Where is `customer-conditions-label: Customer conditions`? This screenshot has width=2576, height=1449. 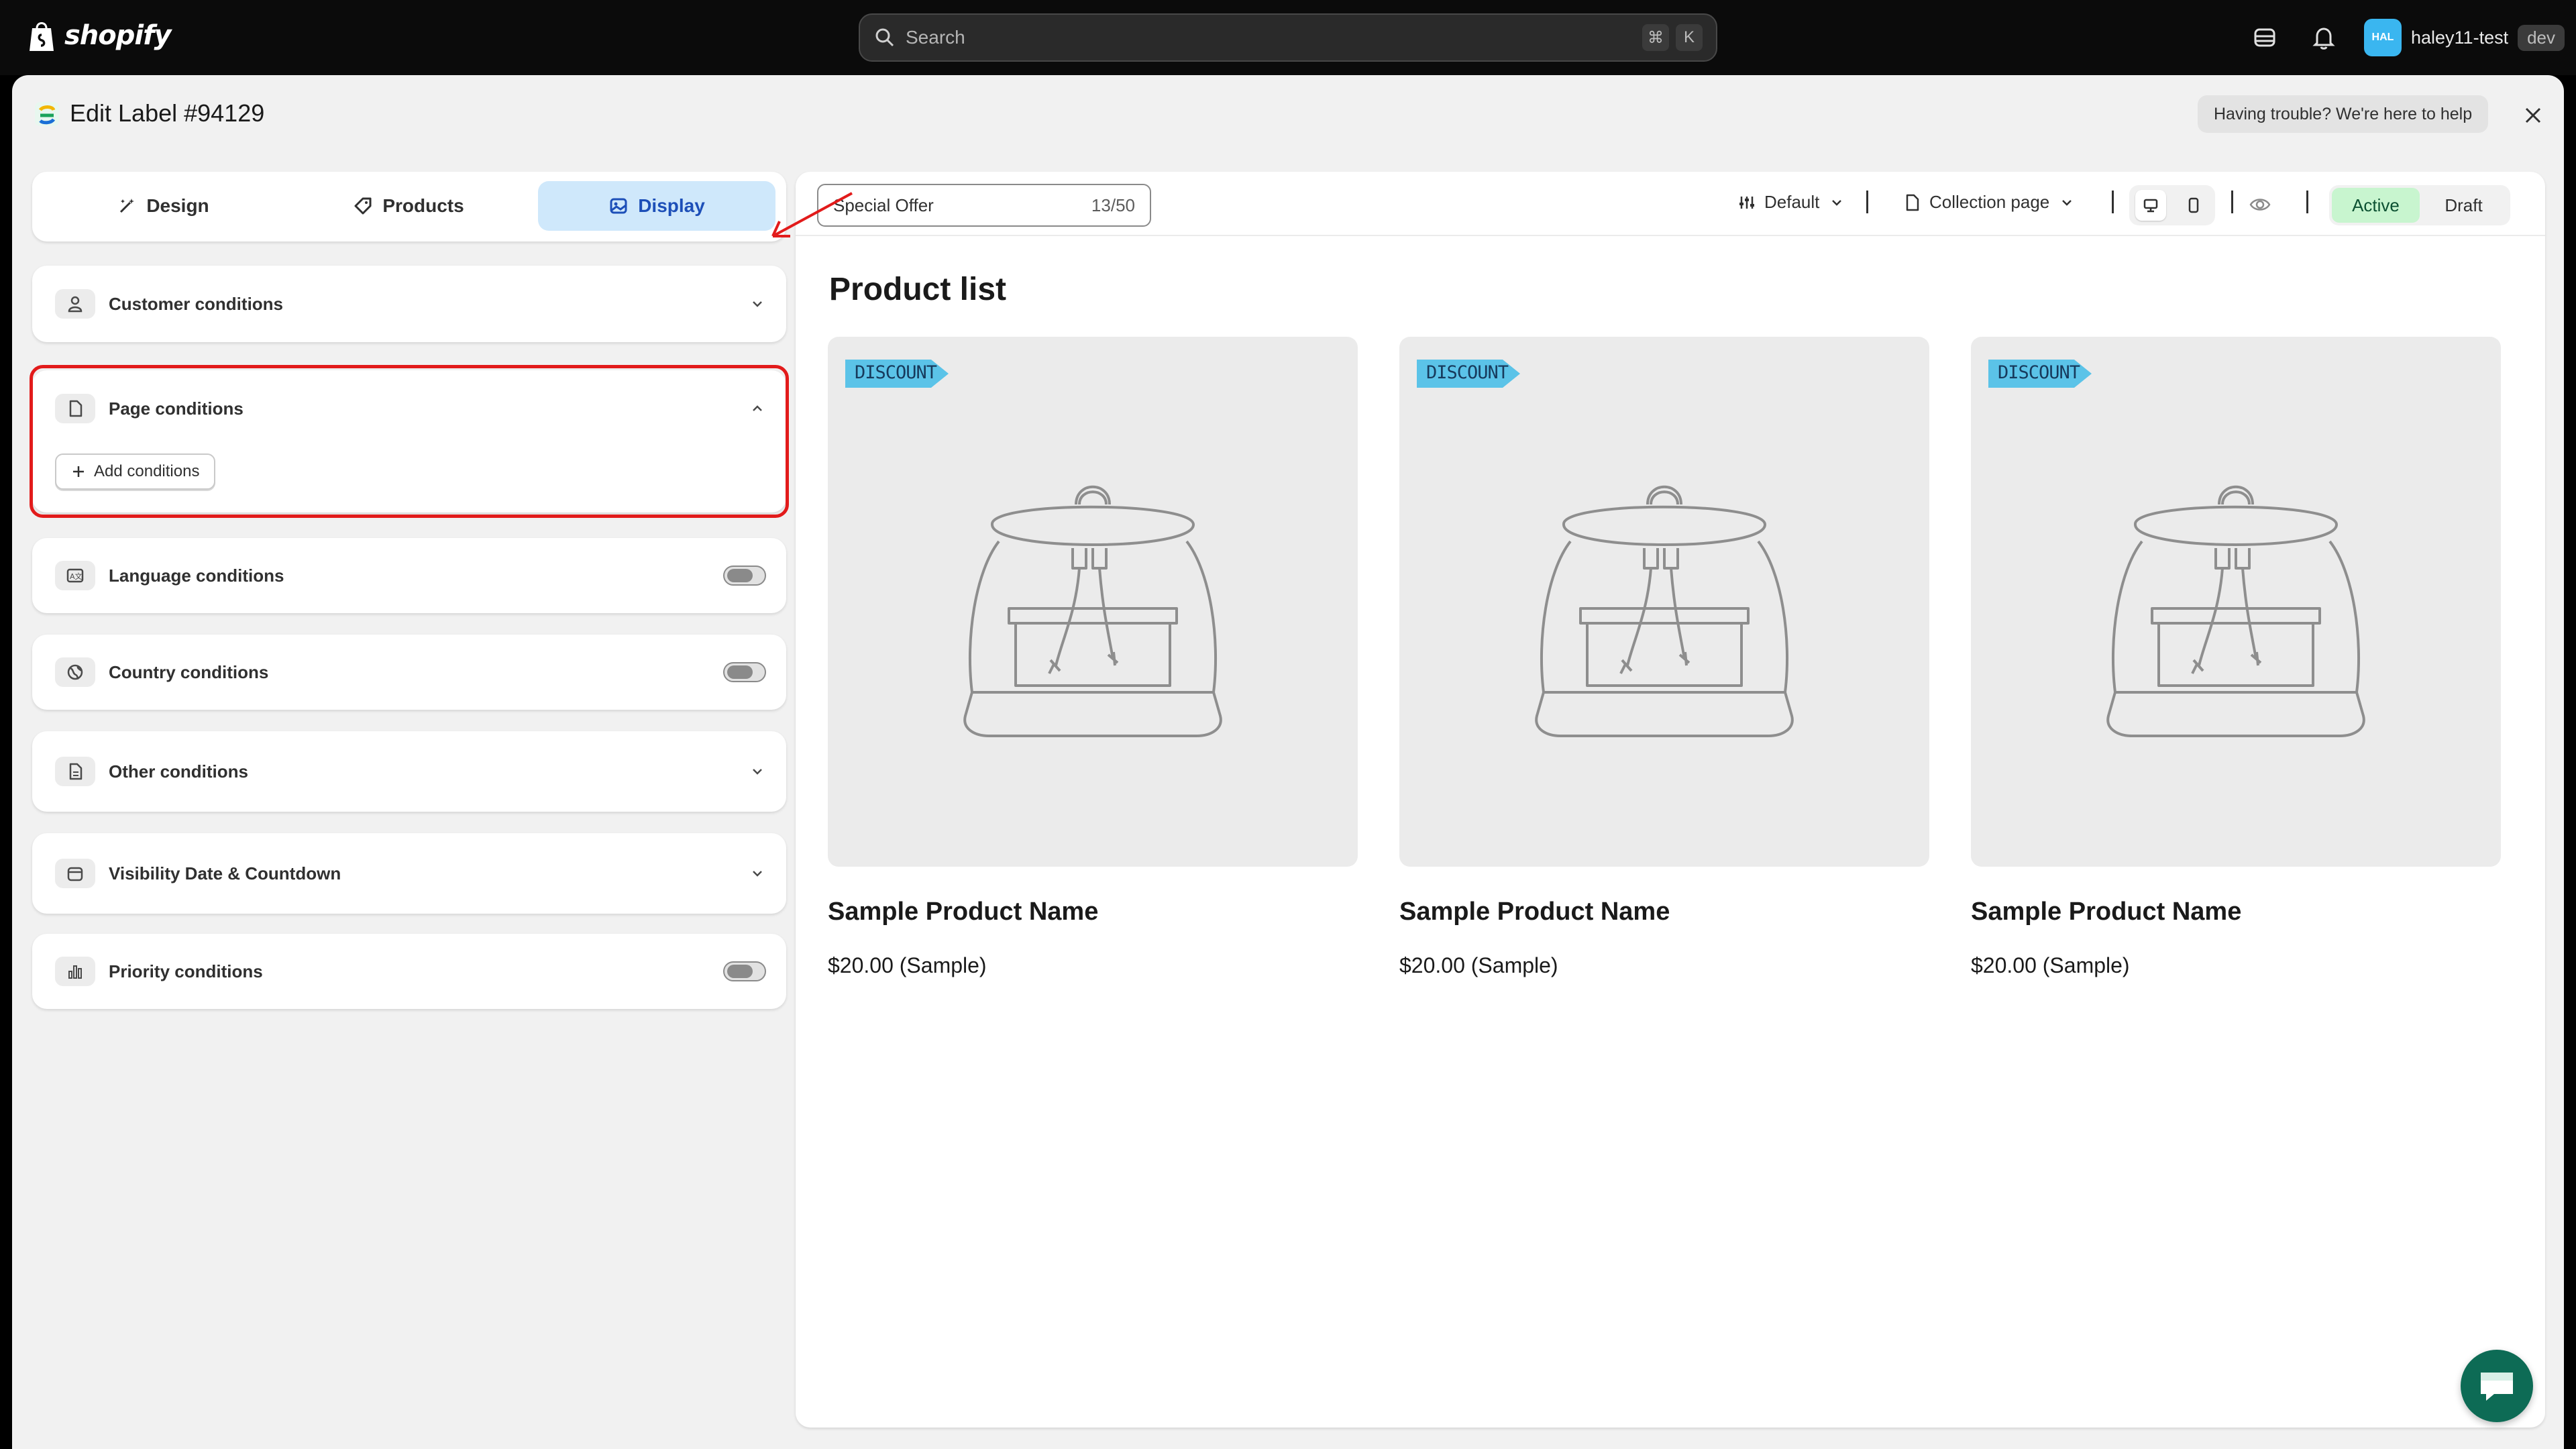 customer-conditions-label: Customer conditions is located at coordinates (196, 303).